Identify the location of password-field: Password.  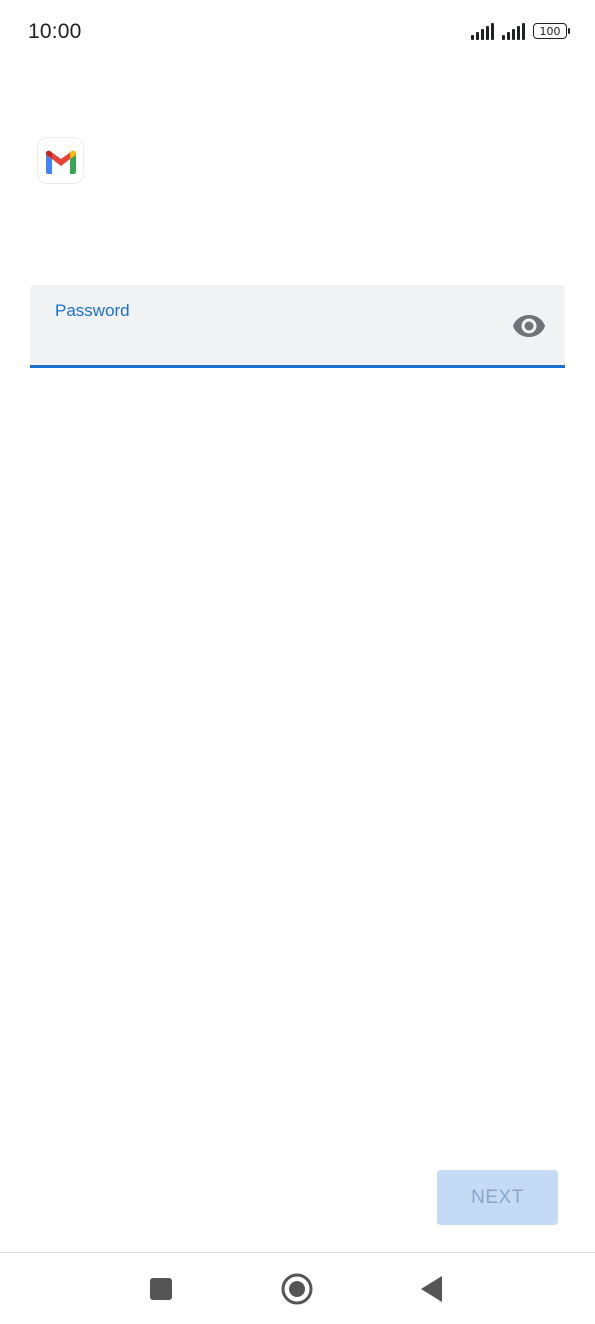
(297, 326).